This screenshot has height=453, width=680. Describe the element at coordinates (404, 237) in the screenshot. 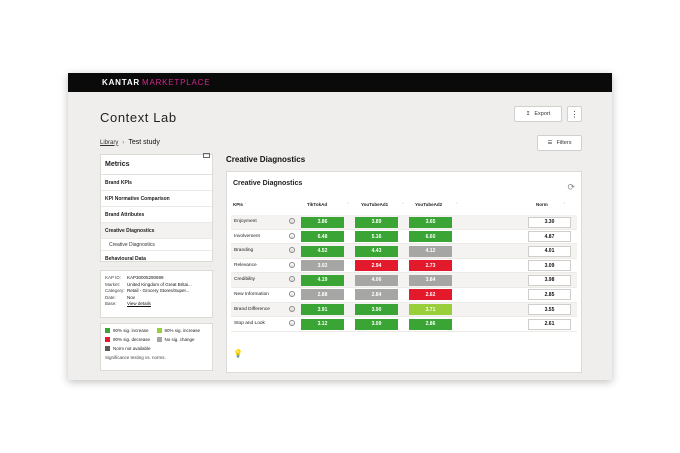

I see `table-row: Involvement i 6.48 5.16 6.60 4.87` at that location.